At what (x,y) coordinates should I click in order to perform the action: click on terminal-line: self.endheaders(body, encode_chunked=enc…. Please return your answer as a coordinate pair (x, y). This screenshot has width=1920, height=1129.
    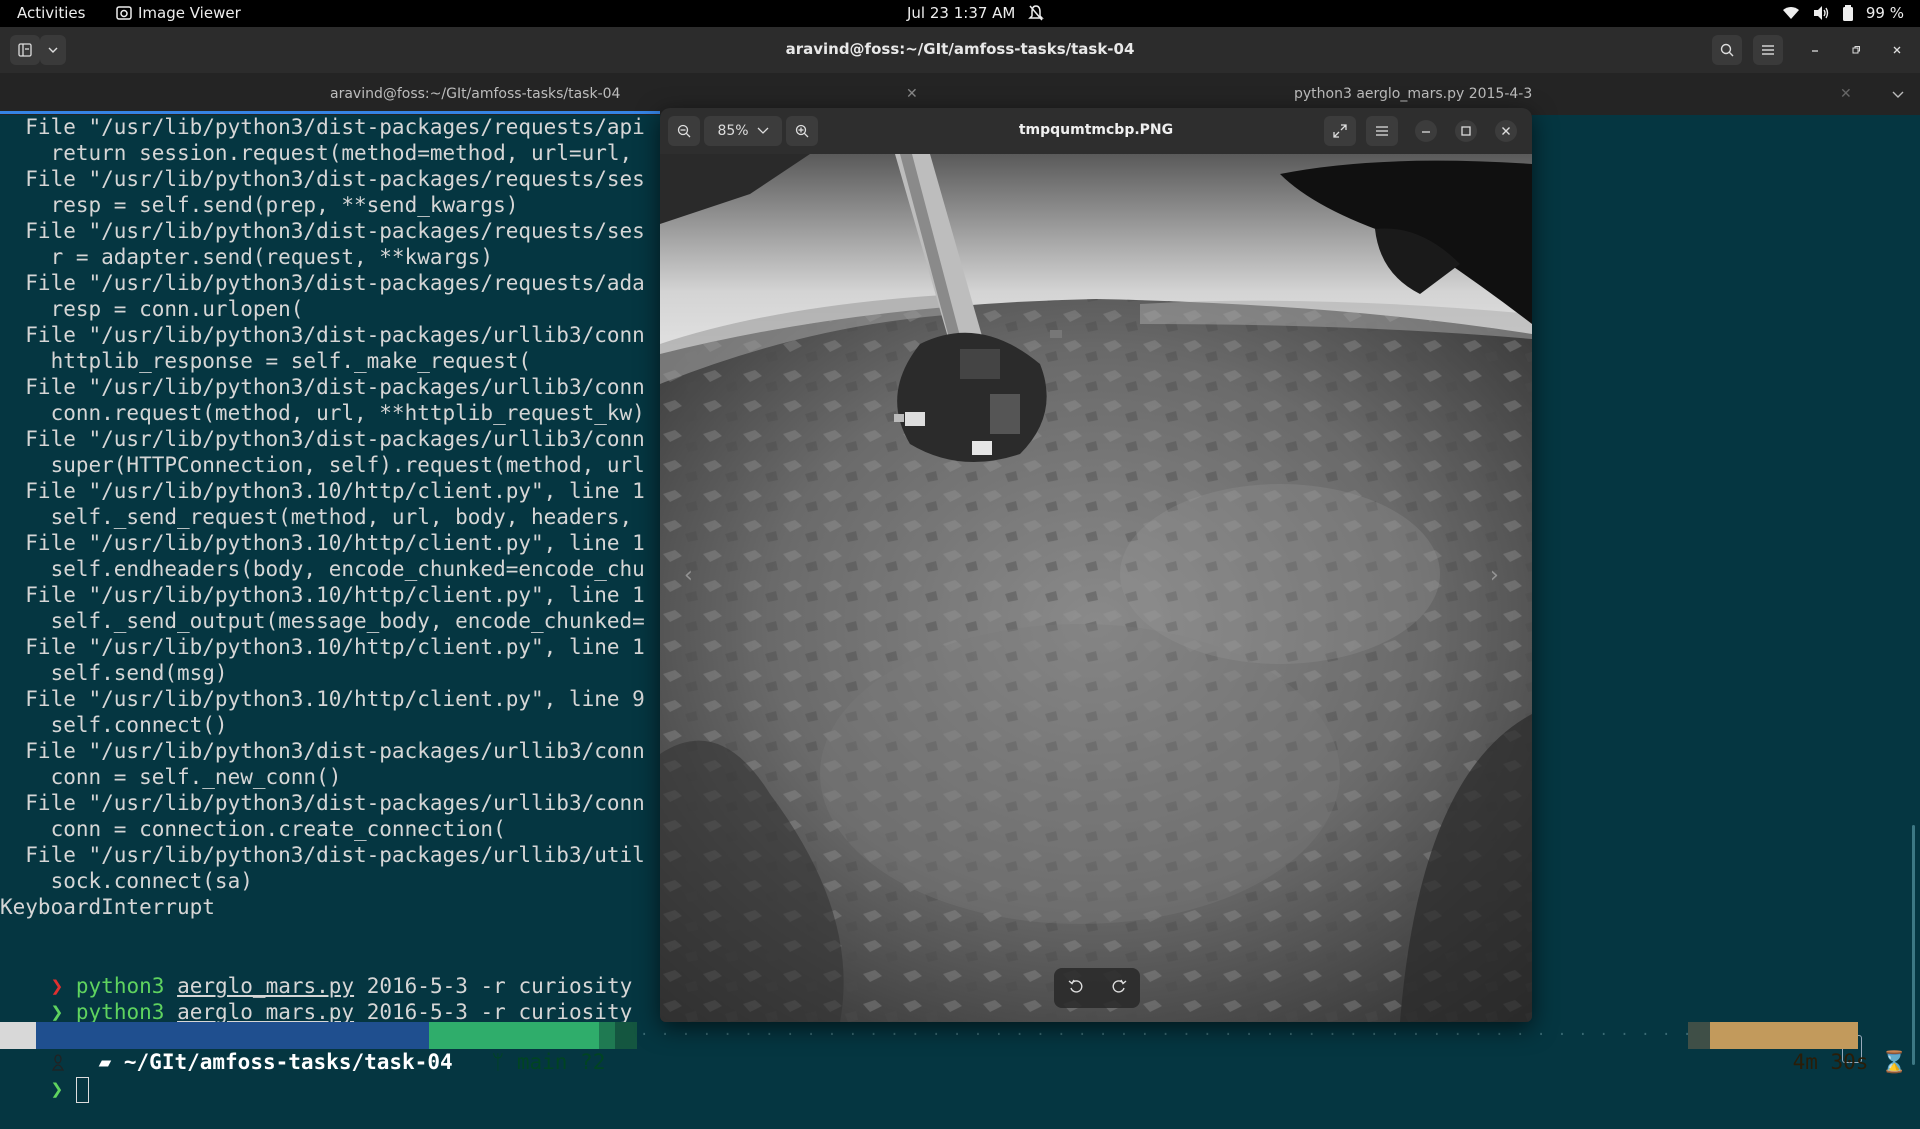
    Looking at the image, I should click on (322, 569).